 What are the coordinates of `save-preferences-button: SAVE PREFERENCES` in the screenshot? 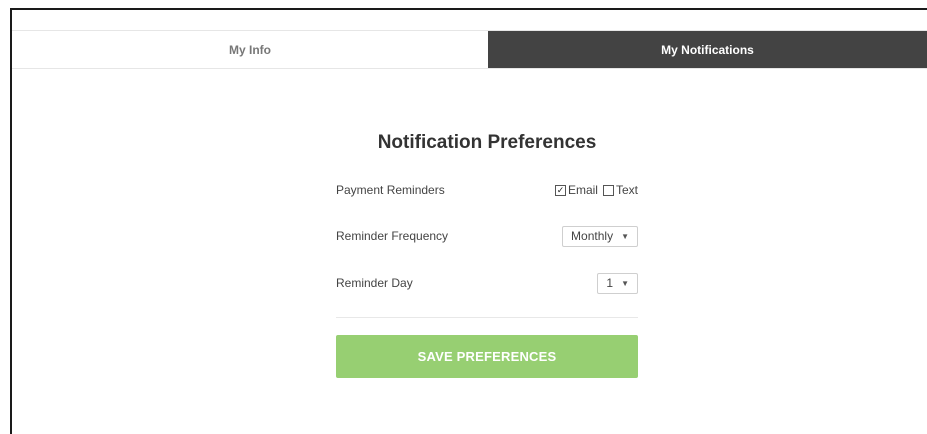 It's located at (487, 356).